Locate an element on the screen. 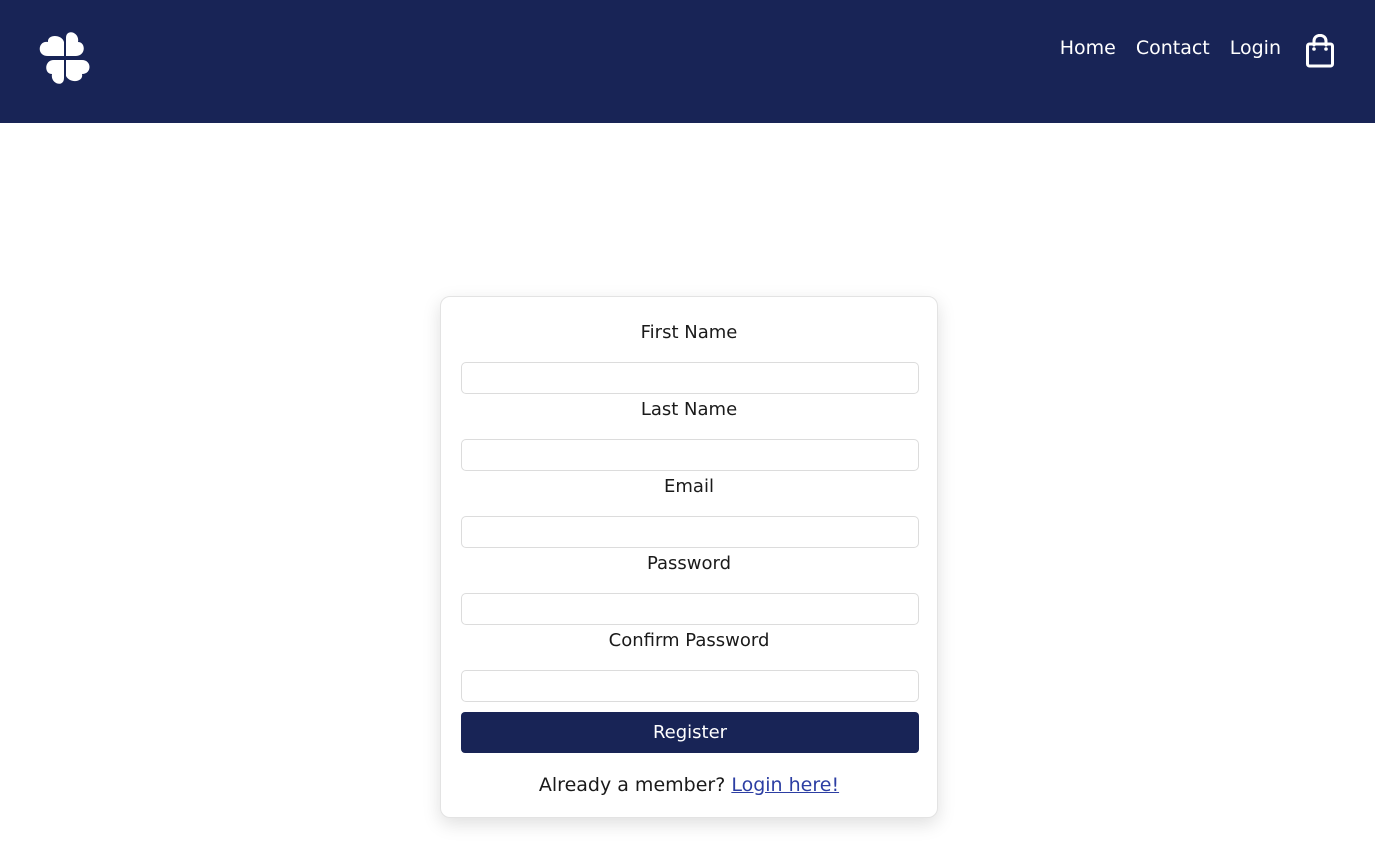 The height and width of the screenshot is (853, 1375). member-prompt-text: Already a member? is located at coordinates (632, 785).